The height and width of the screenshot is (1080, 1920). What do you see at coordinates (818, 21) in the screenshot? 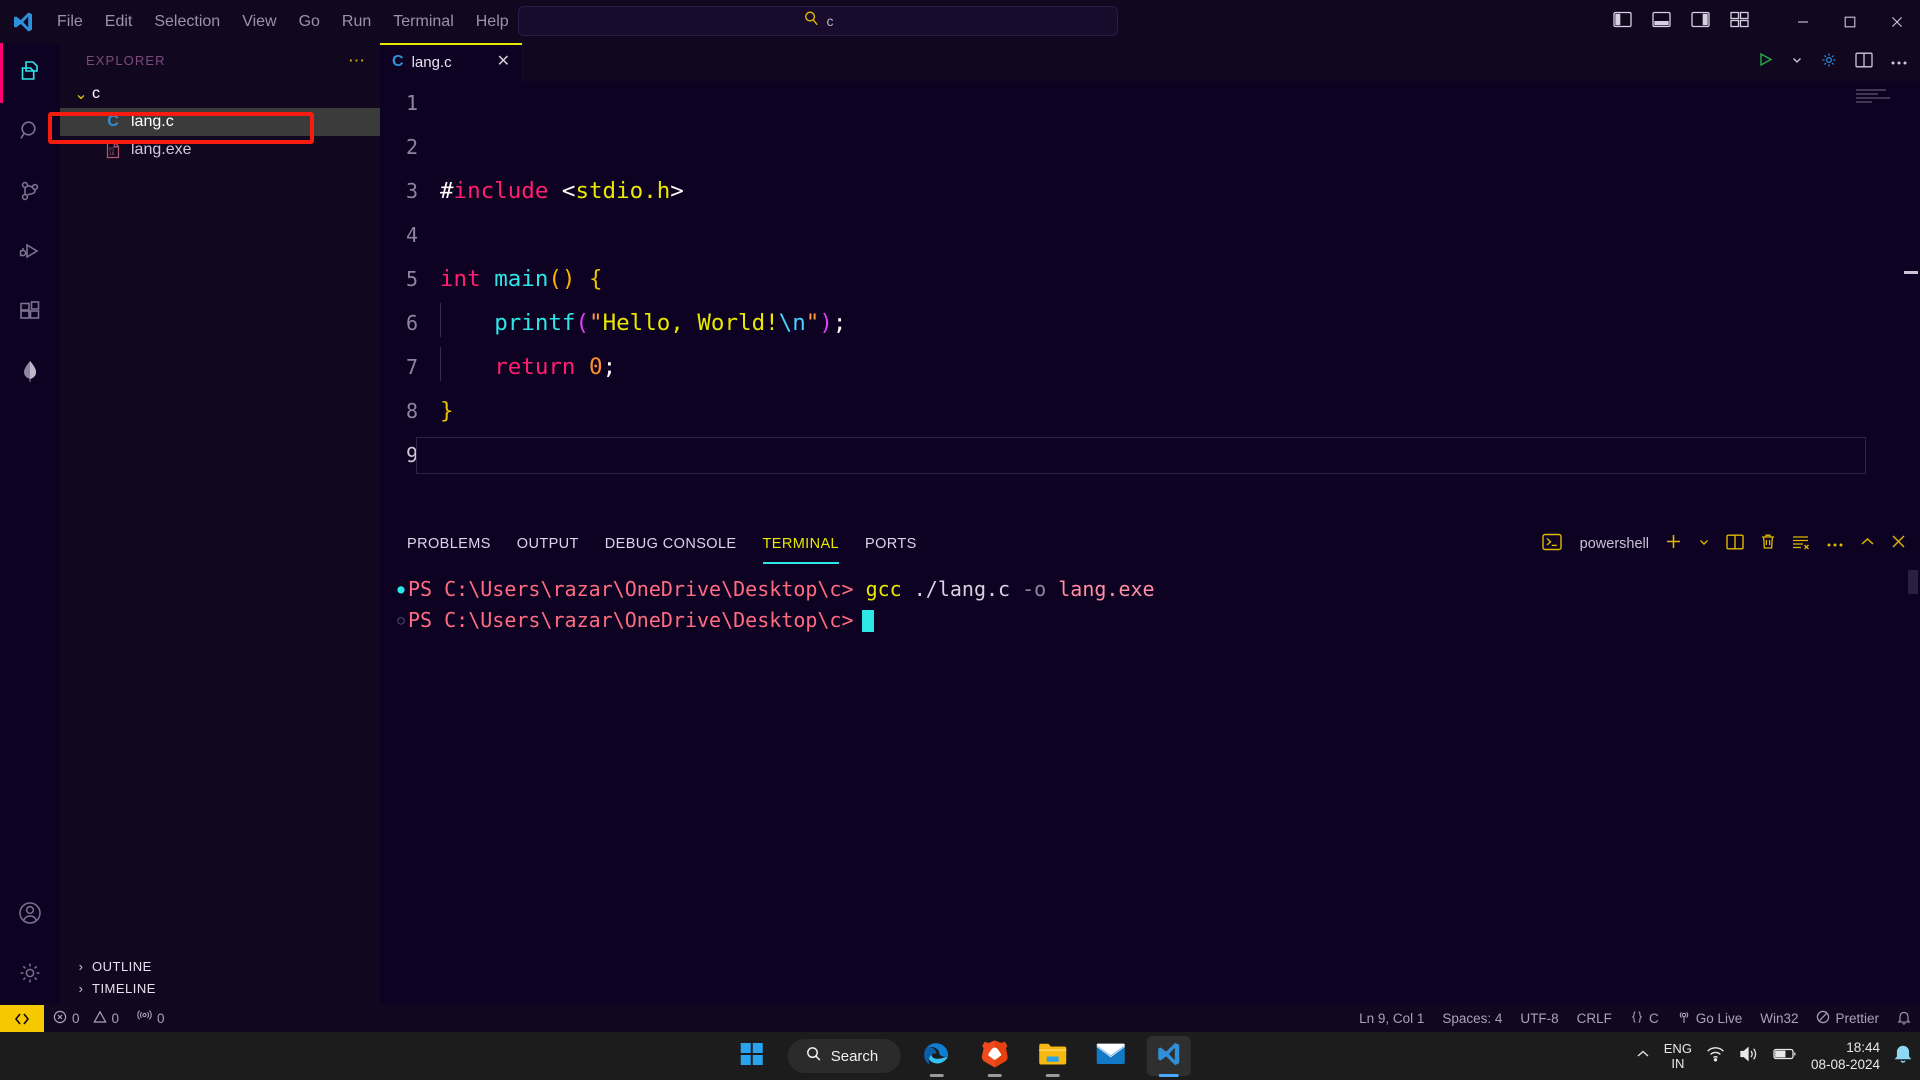
I see `quick-search-input: c` at bounding box center [818, 21].